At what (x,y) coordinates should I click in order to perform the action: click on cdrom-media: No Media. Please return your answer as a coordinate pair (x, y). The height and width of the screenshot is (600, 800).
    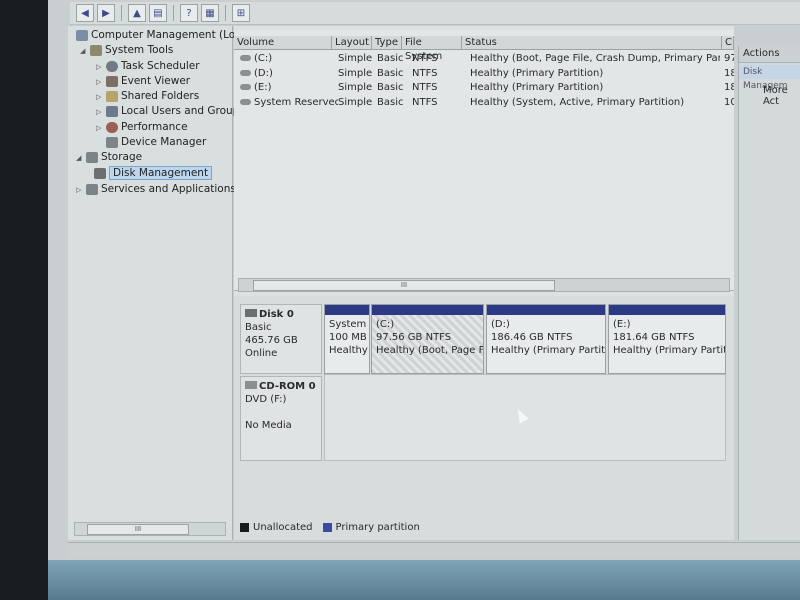
    Looking at the image, I should click on (268, 425).